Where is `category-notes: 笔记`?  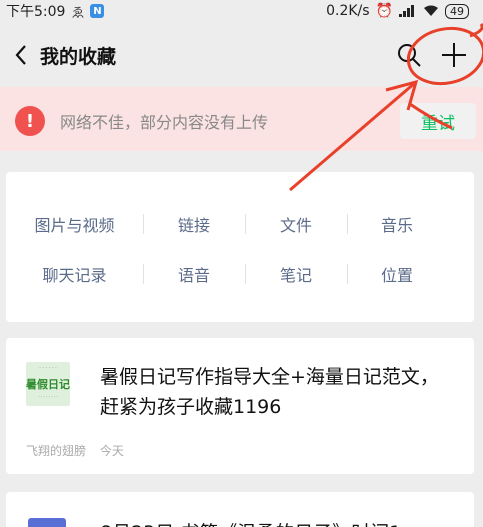
category-notes: 笔记 is located at coordinates (296, 274).